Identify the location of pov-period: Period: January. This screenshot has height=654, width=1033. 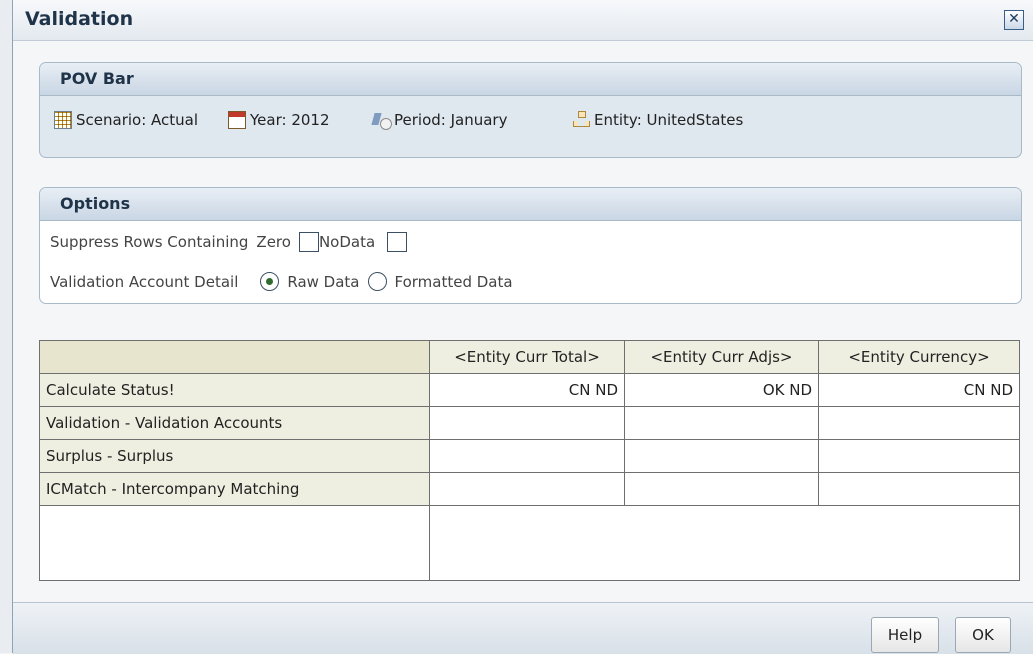
(440, 120).